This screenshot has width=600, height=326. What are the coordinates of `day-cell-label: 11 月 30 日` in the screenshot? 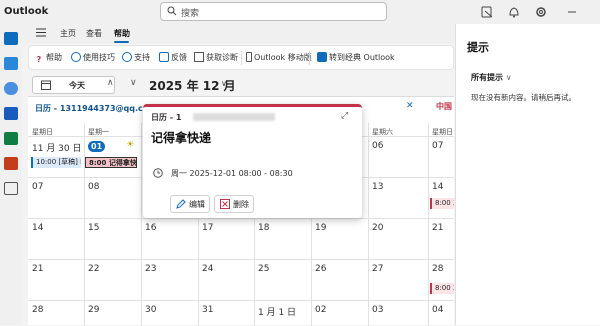 It's located at (57, 147).